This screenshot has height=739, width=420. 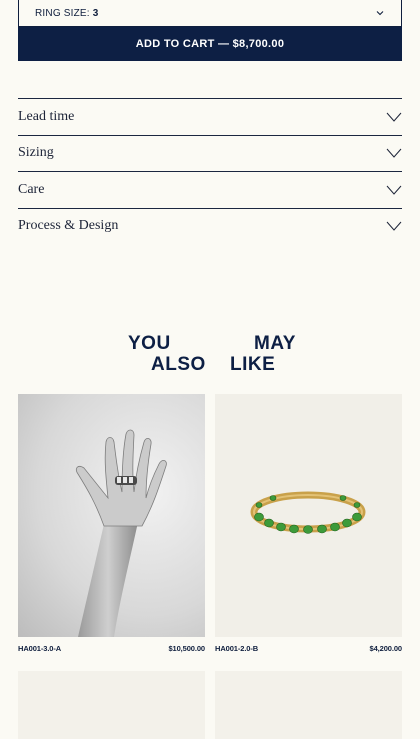 What do you see at coordinates (210, 226) in the screenshot?
I see `accordion-process-design: Process & Design` at bounding box center [210, 226].